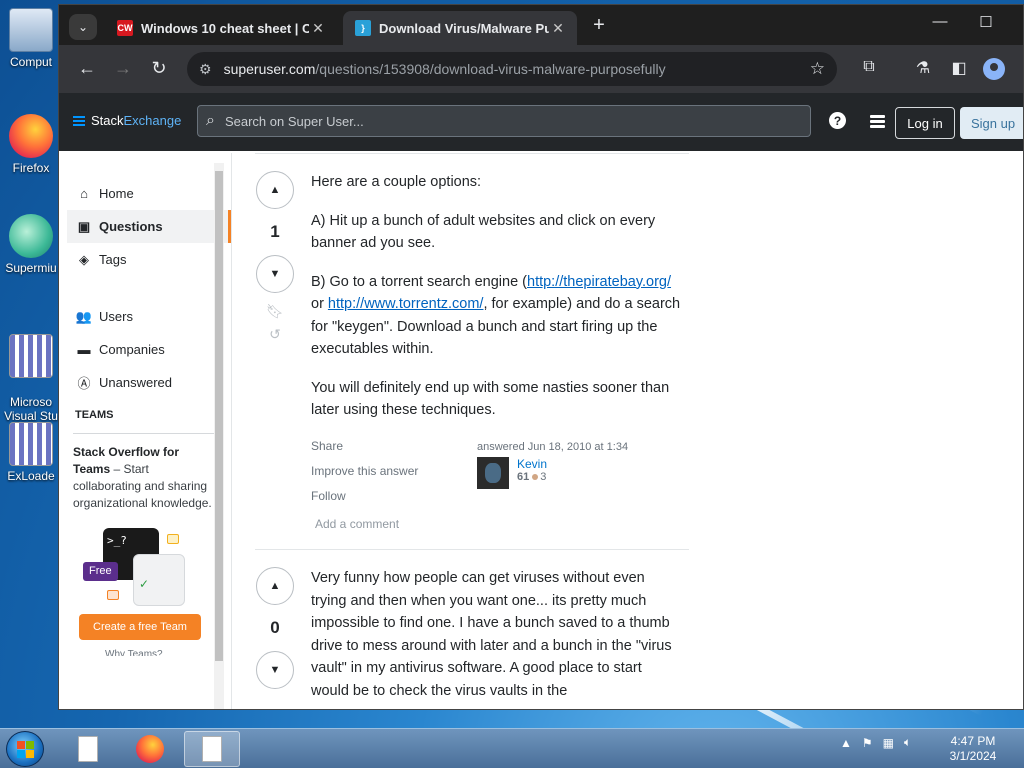  What do you see at coordinates (817, 69) in the screenshot?
I see `bookmark-star-icon: ☆` at bounding box center [817, 69].